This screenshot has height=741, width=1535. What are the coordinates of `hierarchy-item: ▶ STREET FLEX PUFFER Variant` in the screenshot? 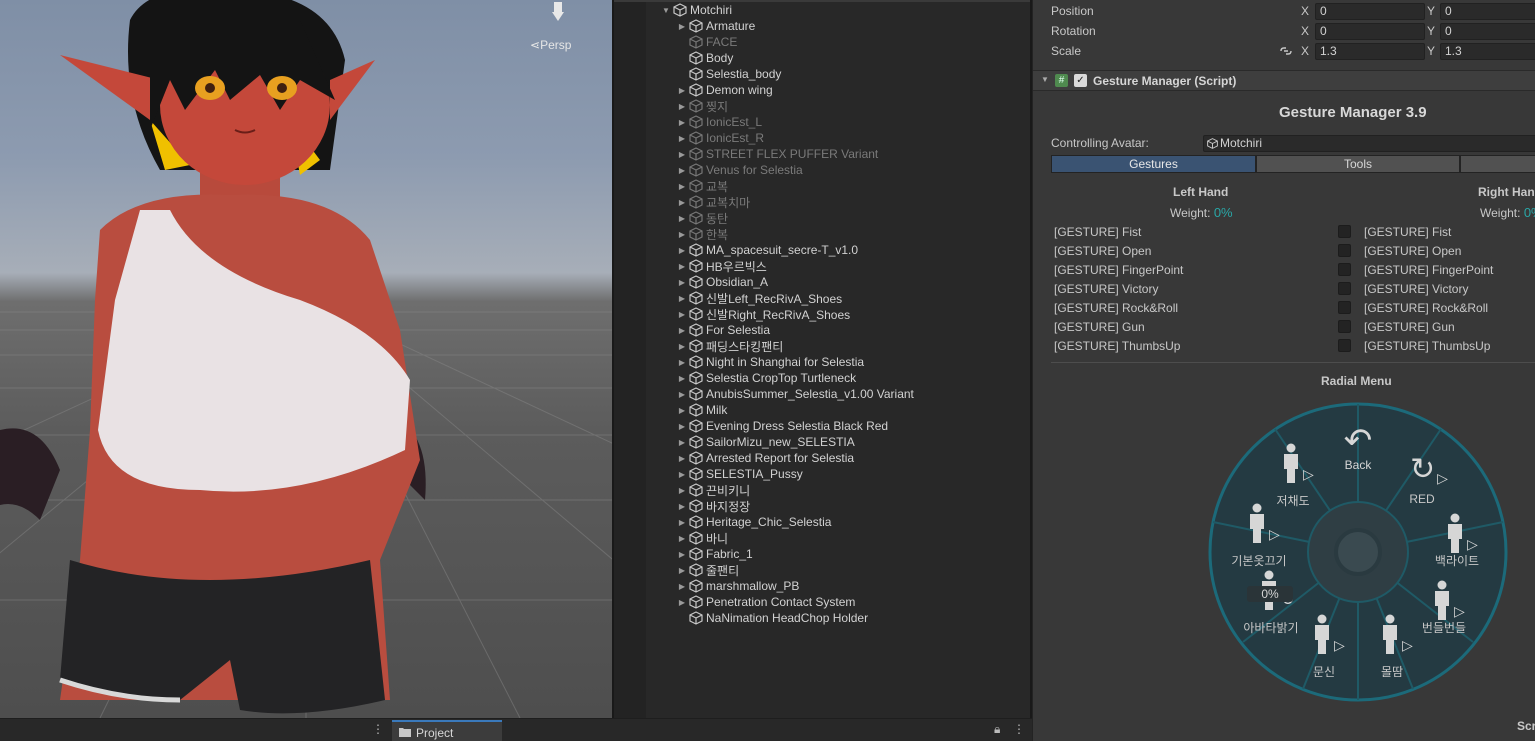 It's located at (777, 154).